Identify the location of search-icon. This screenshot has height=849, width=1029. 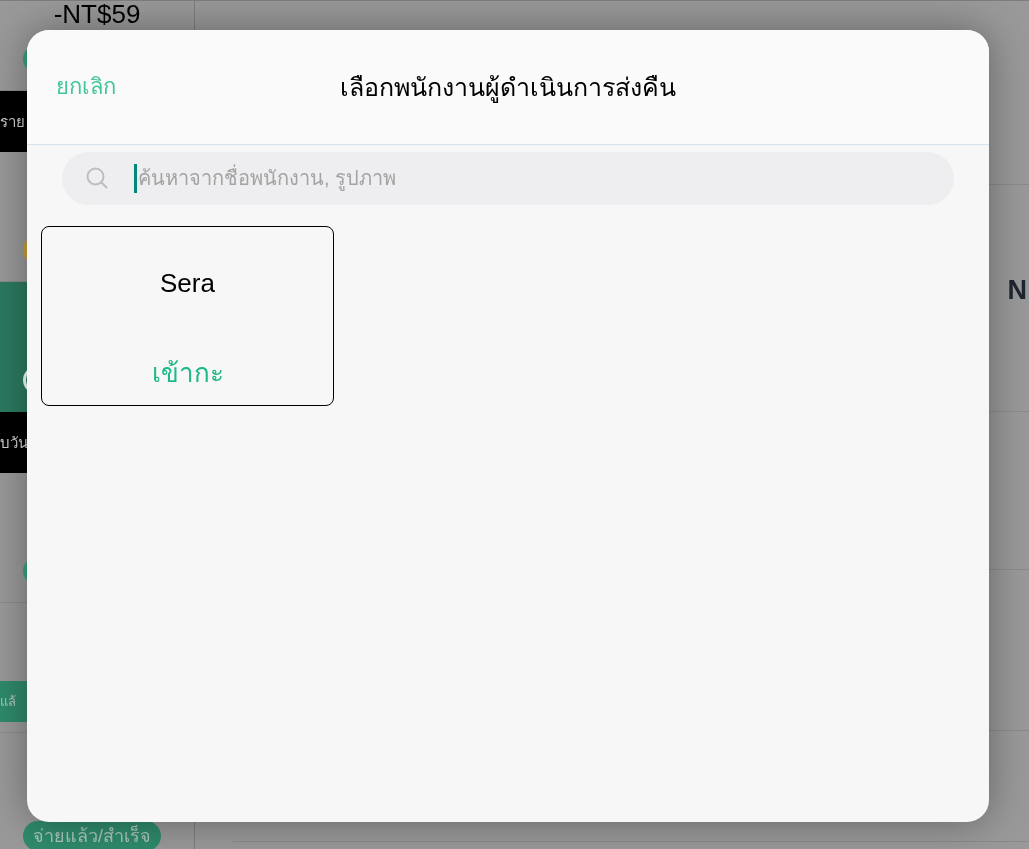
(97, 178).